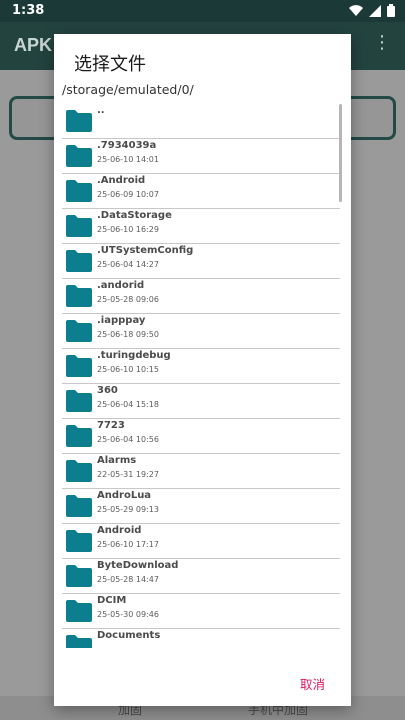 This screenshot has height=720, width=405. Describe the element at coordinates (128, 404) in the screenshot. I see `file-date: 25-06-04 15:18` at that location.